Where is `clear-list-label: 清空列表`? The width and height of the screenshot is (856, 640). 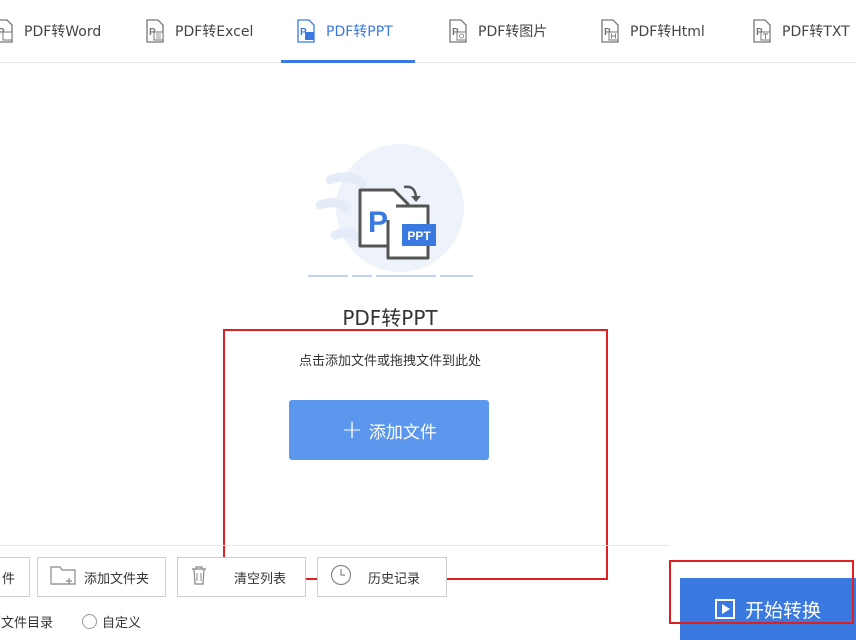 clear-list-label: 清空列表 is located at coordinates (260, 579).